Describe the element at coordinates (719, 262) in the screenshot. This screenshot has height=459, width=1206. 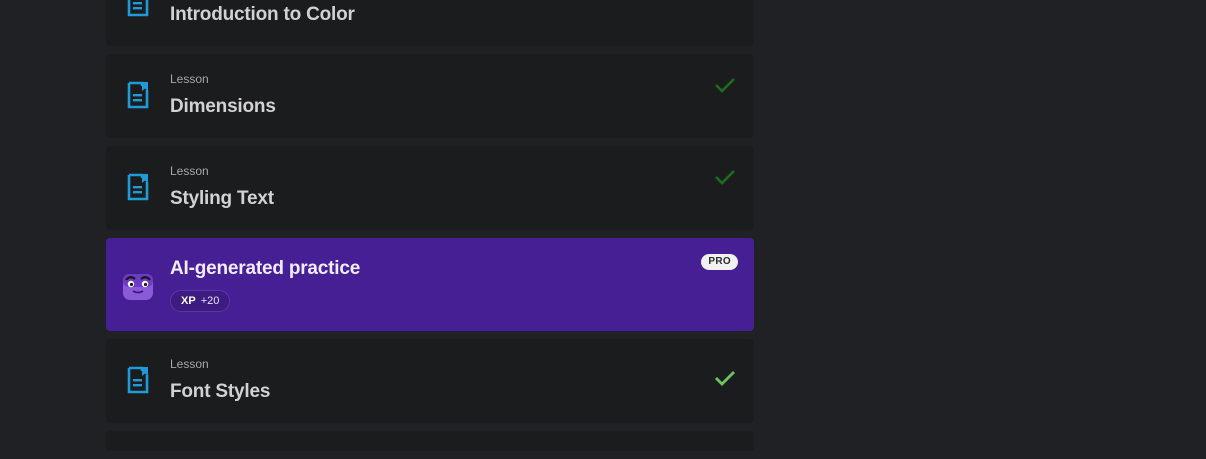
I see `pro-badge: PRO` at that location.